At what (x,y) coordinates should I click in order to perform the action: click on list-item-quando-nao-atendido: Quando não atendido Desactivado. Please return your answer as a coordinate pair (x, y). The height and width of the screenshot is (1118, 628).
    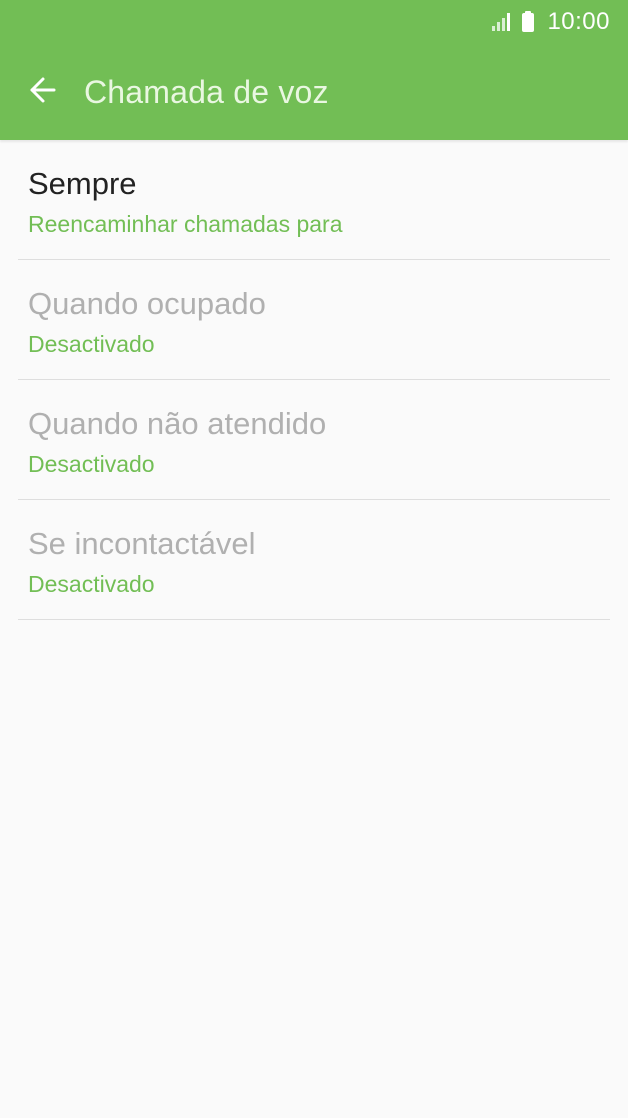
    Looking at the image, I should click on (314, 440).